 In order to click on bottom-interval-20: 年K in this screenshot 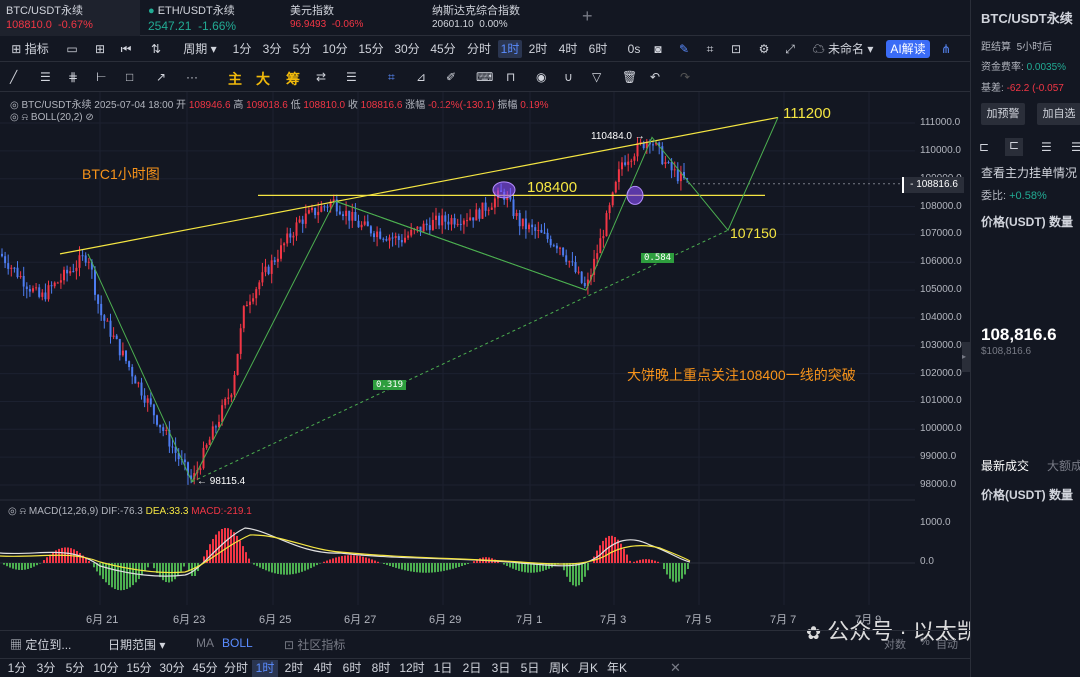, I will do `click(617, 668)`.